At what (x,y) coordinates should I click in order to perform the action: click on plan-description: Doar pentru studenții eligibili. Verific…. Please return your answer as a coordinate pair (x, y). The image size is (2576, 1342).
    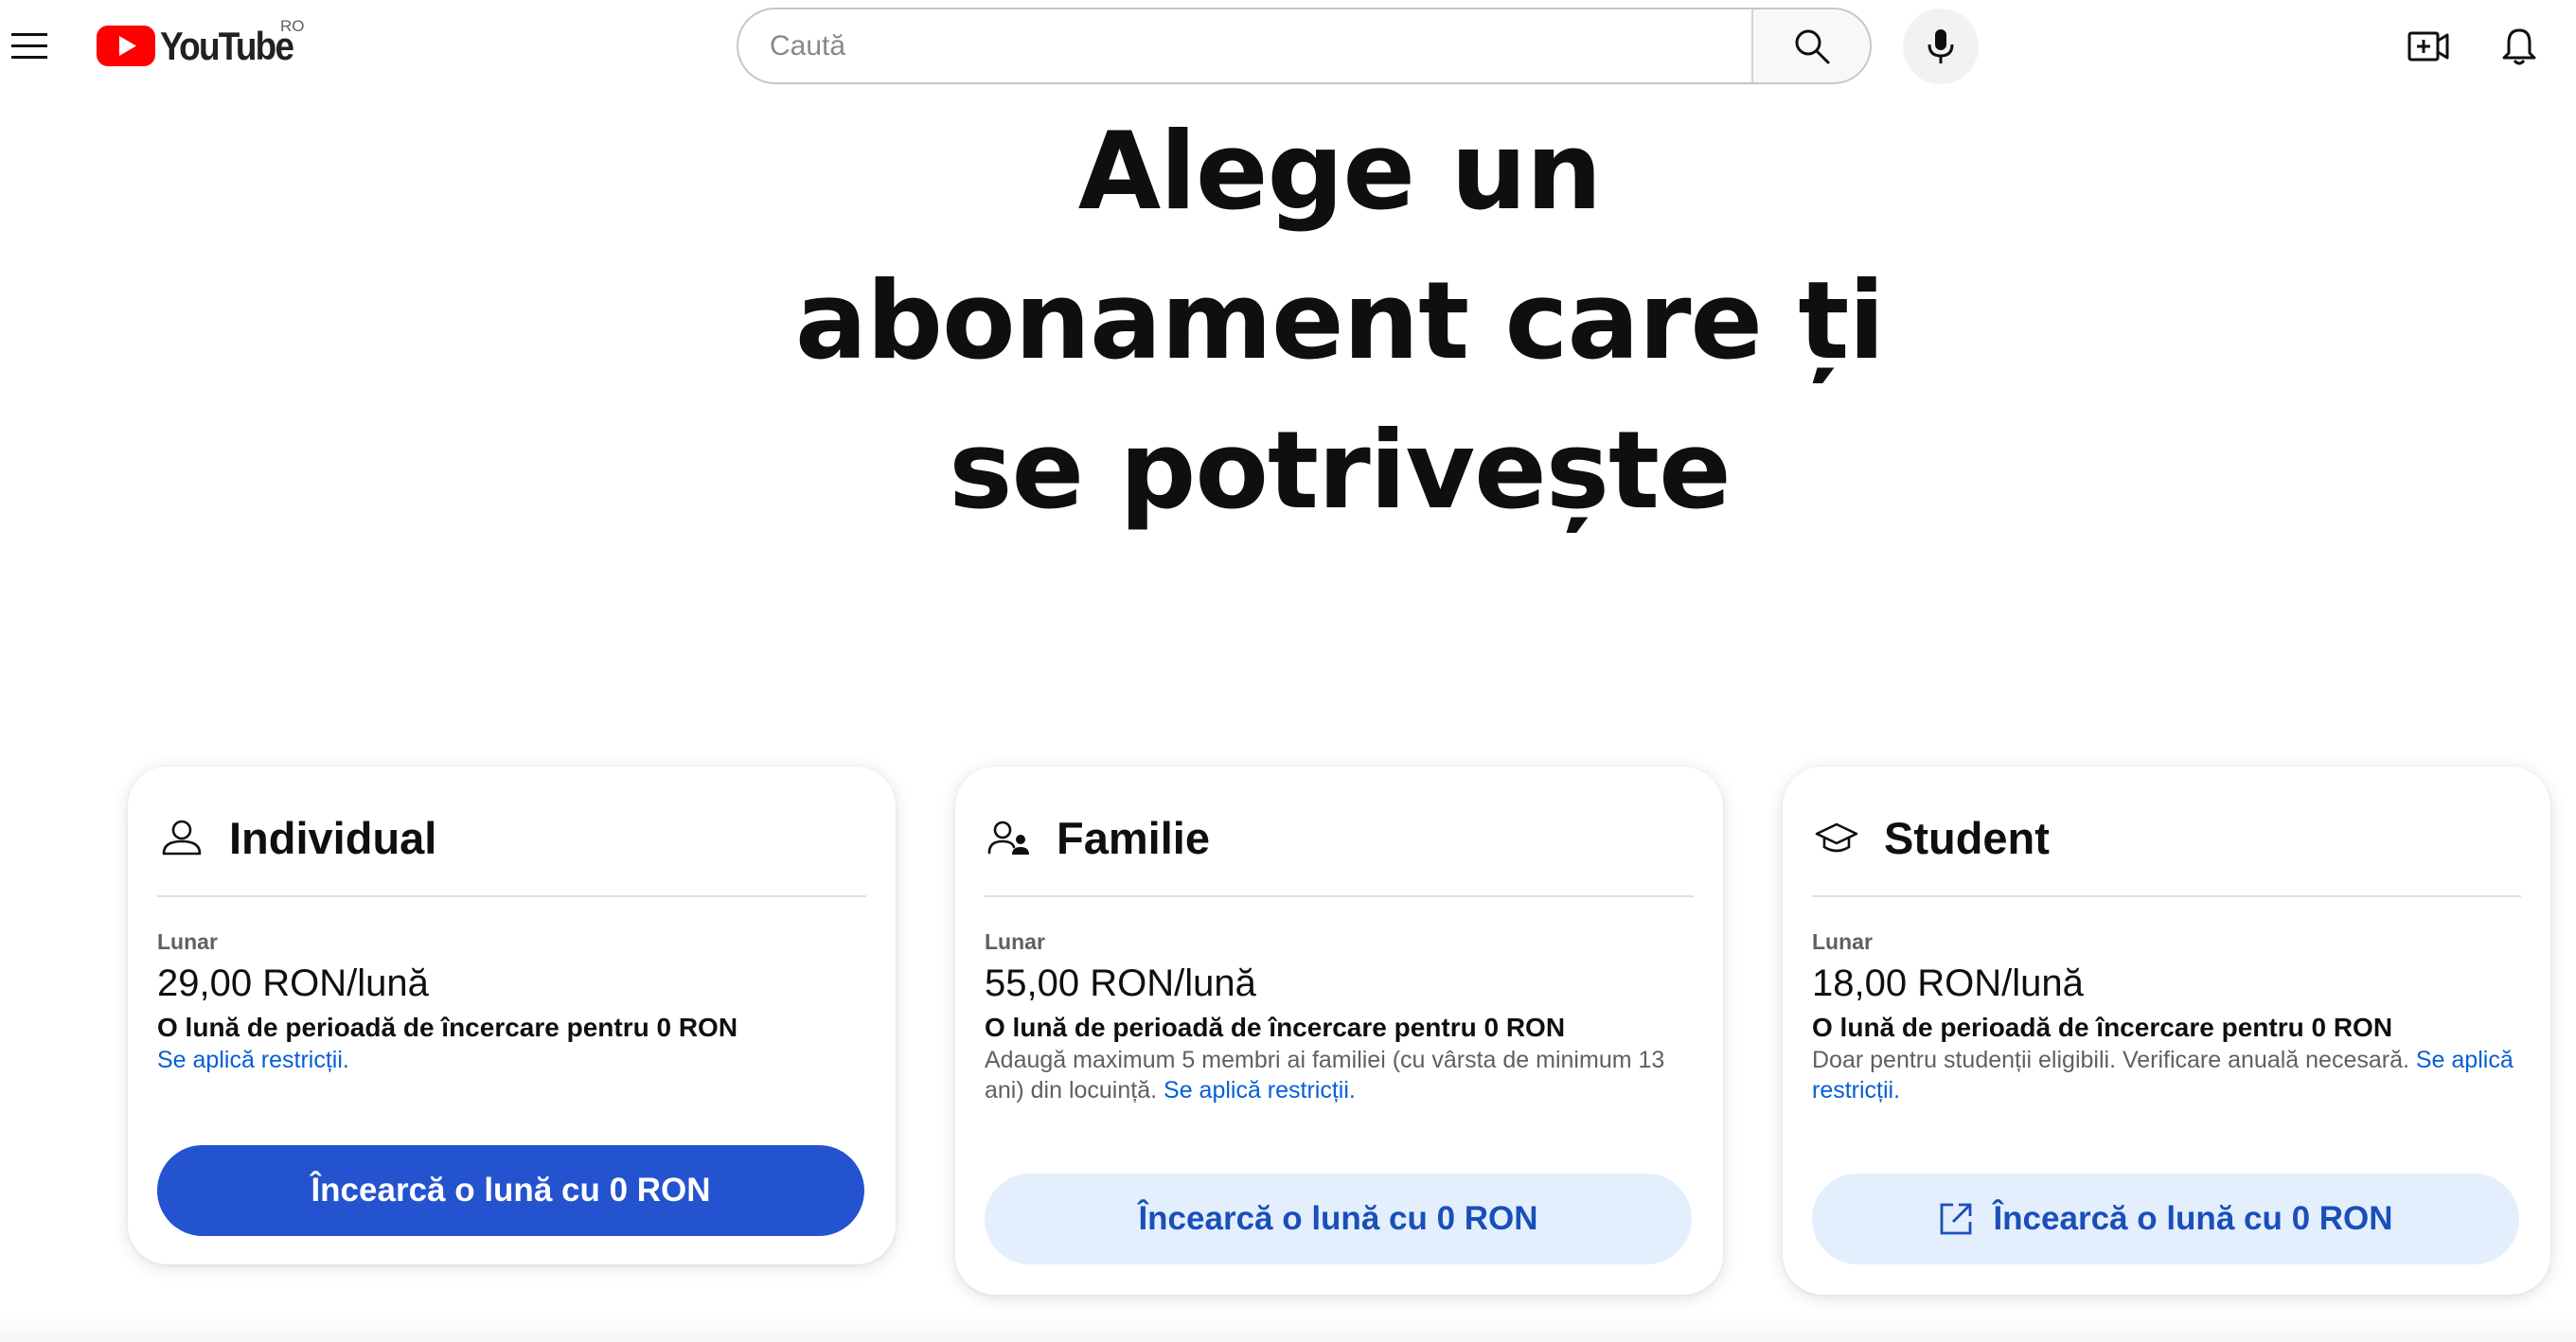
    Looking at the image, I should click on (2172, 1075).